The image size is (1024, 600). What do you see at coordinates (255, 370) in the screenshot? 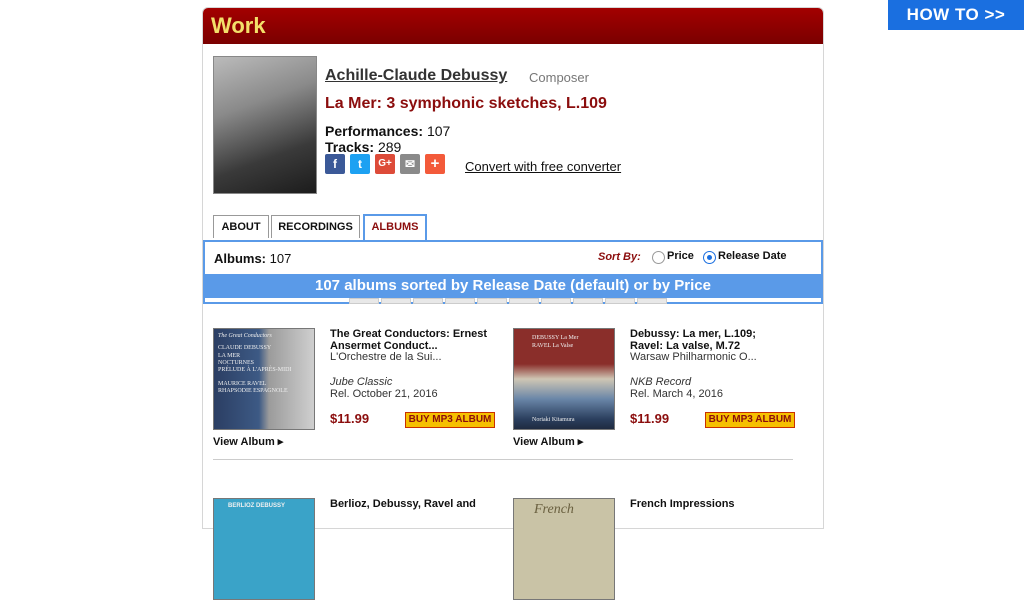
I see `cover-text: PRÉLUDE À L'APRÈS-MIDI` at bounding box center [255, 370].